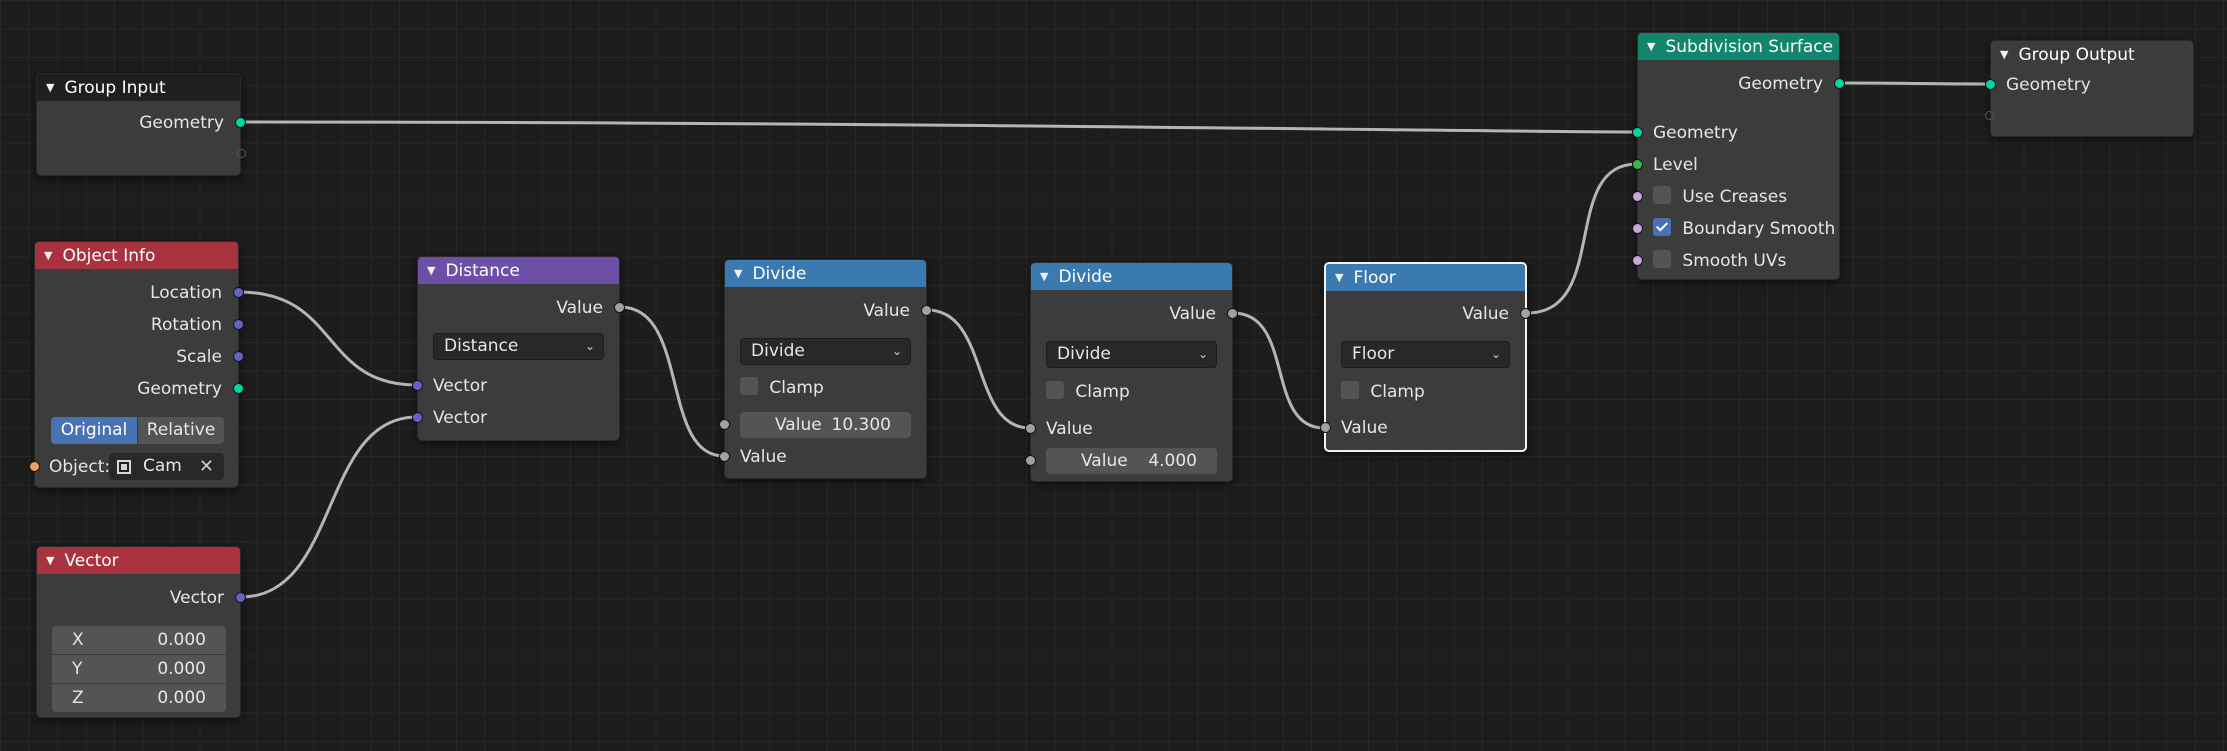 This screenshot has height=751, width=2227. I want to click on operation-dropdown: Distance ⌄, so click(518, 346).